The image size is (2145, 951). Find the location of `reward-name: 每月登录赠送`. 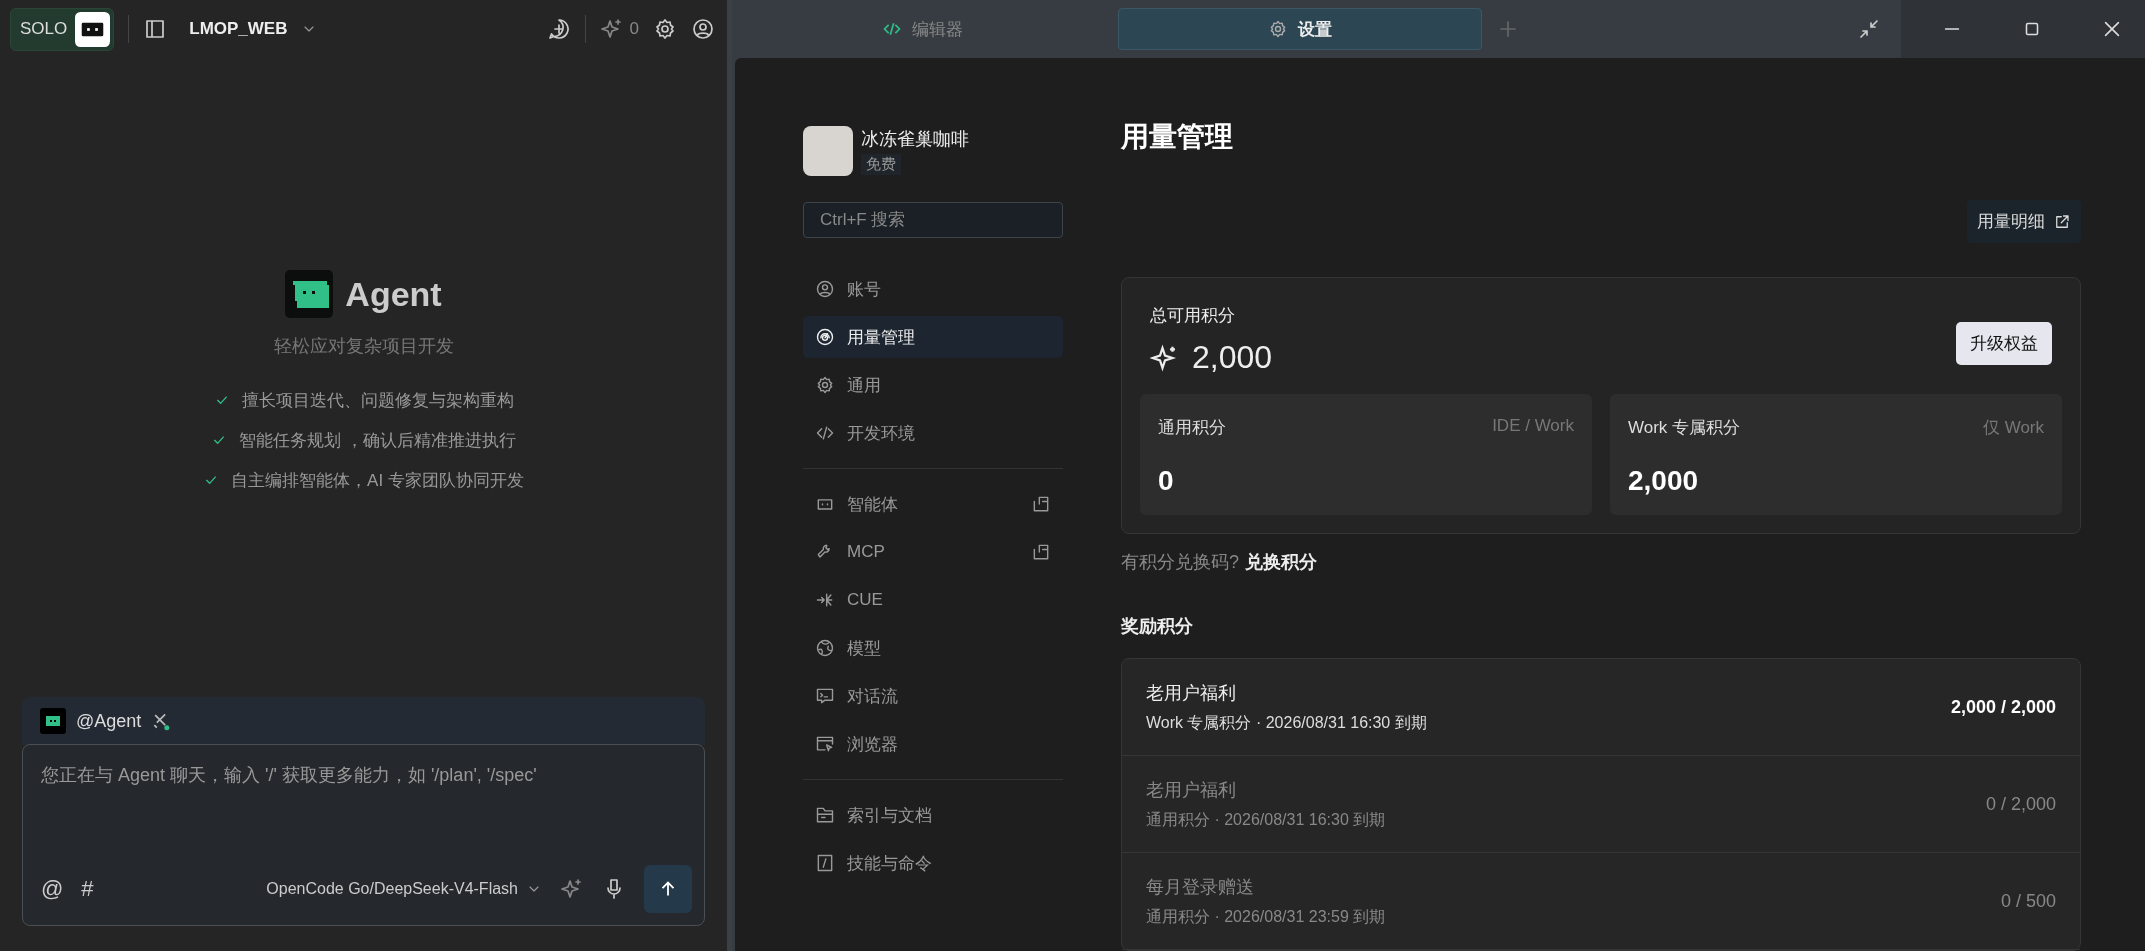

reward-name: 每月登录赠送 is located at coordinates (1200, 887).